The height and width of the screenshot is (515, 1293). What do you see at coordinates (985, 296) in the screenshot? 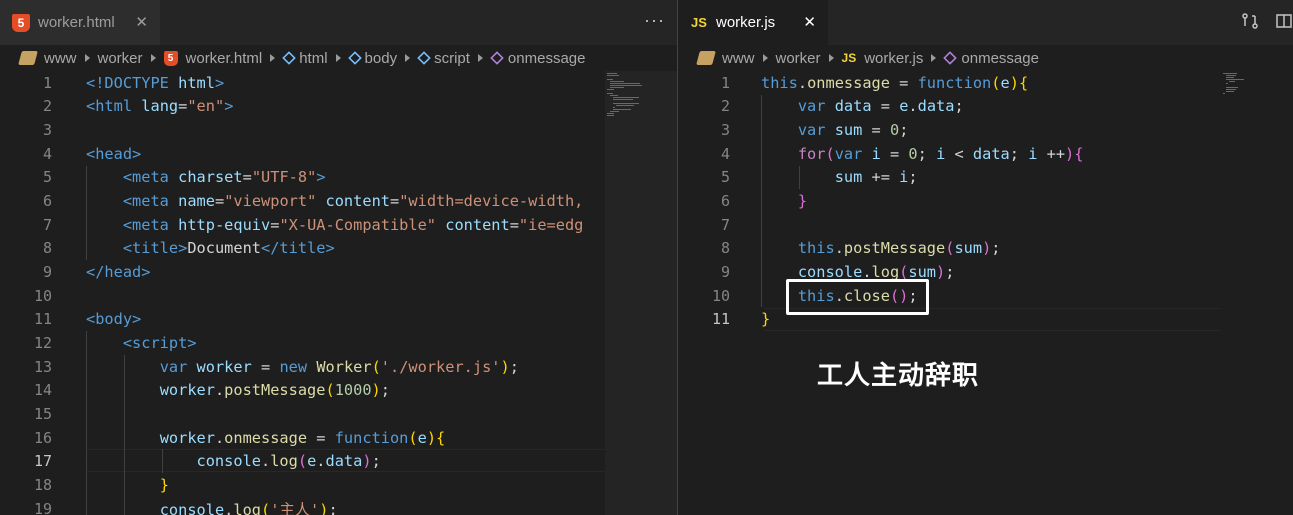
I see `code-line: 10 this.close();` at bounding box center [985, 296].